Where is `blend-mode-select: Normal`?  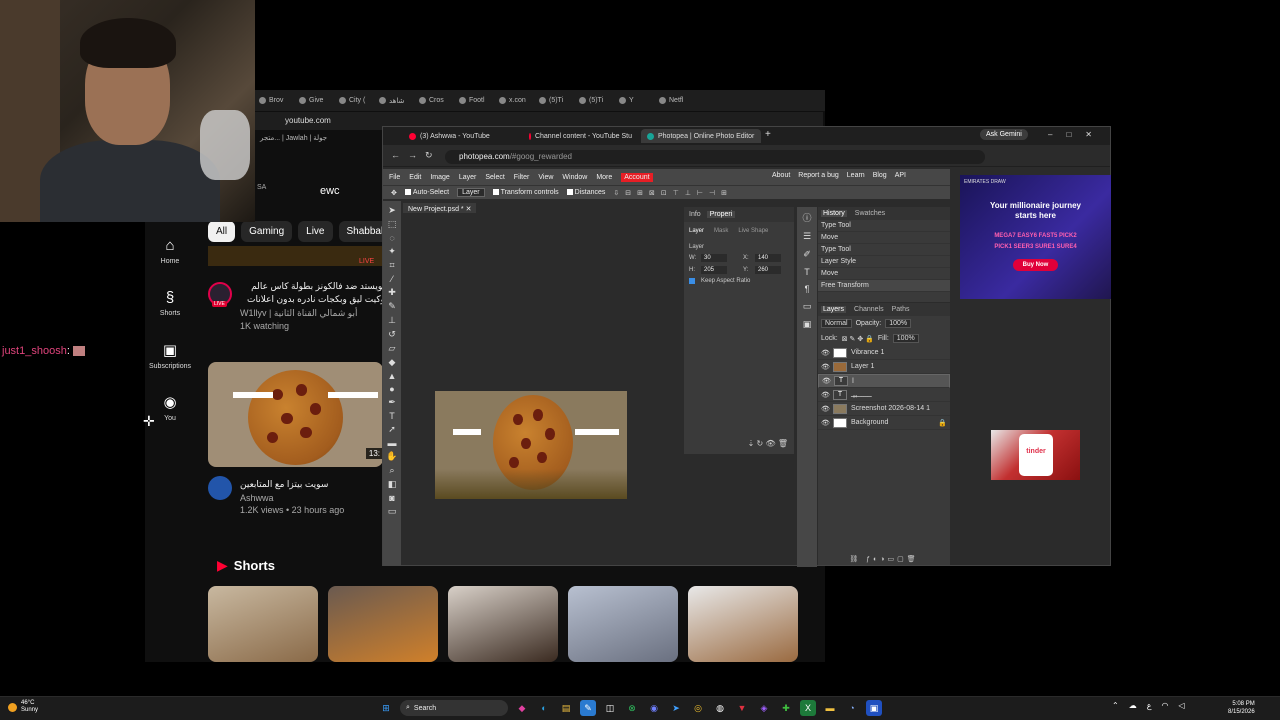 blend-mode-select: Normal is located at coordinates (836, 323).